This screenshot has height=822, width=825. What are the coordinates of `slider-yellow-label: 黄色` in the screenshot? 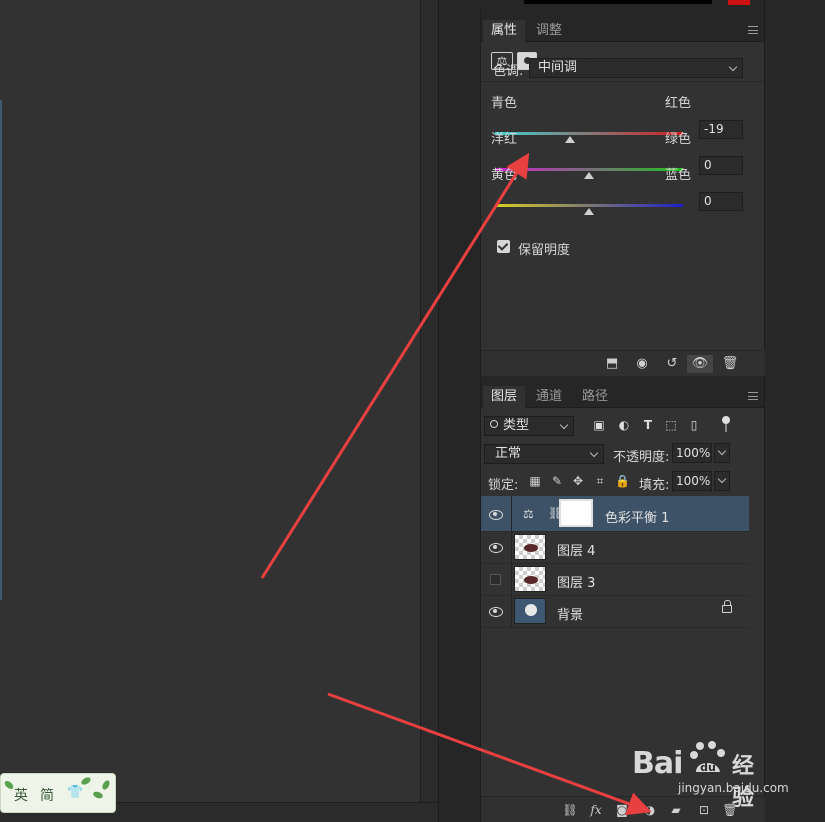 It's located at (504, 175).